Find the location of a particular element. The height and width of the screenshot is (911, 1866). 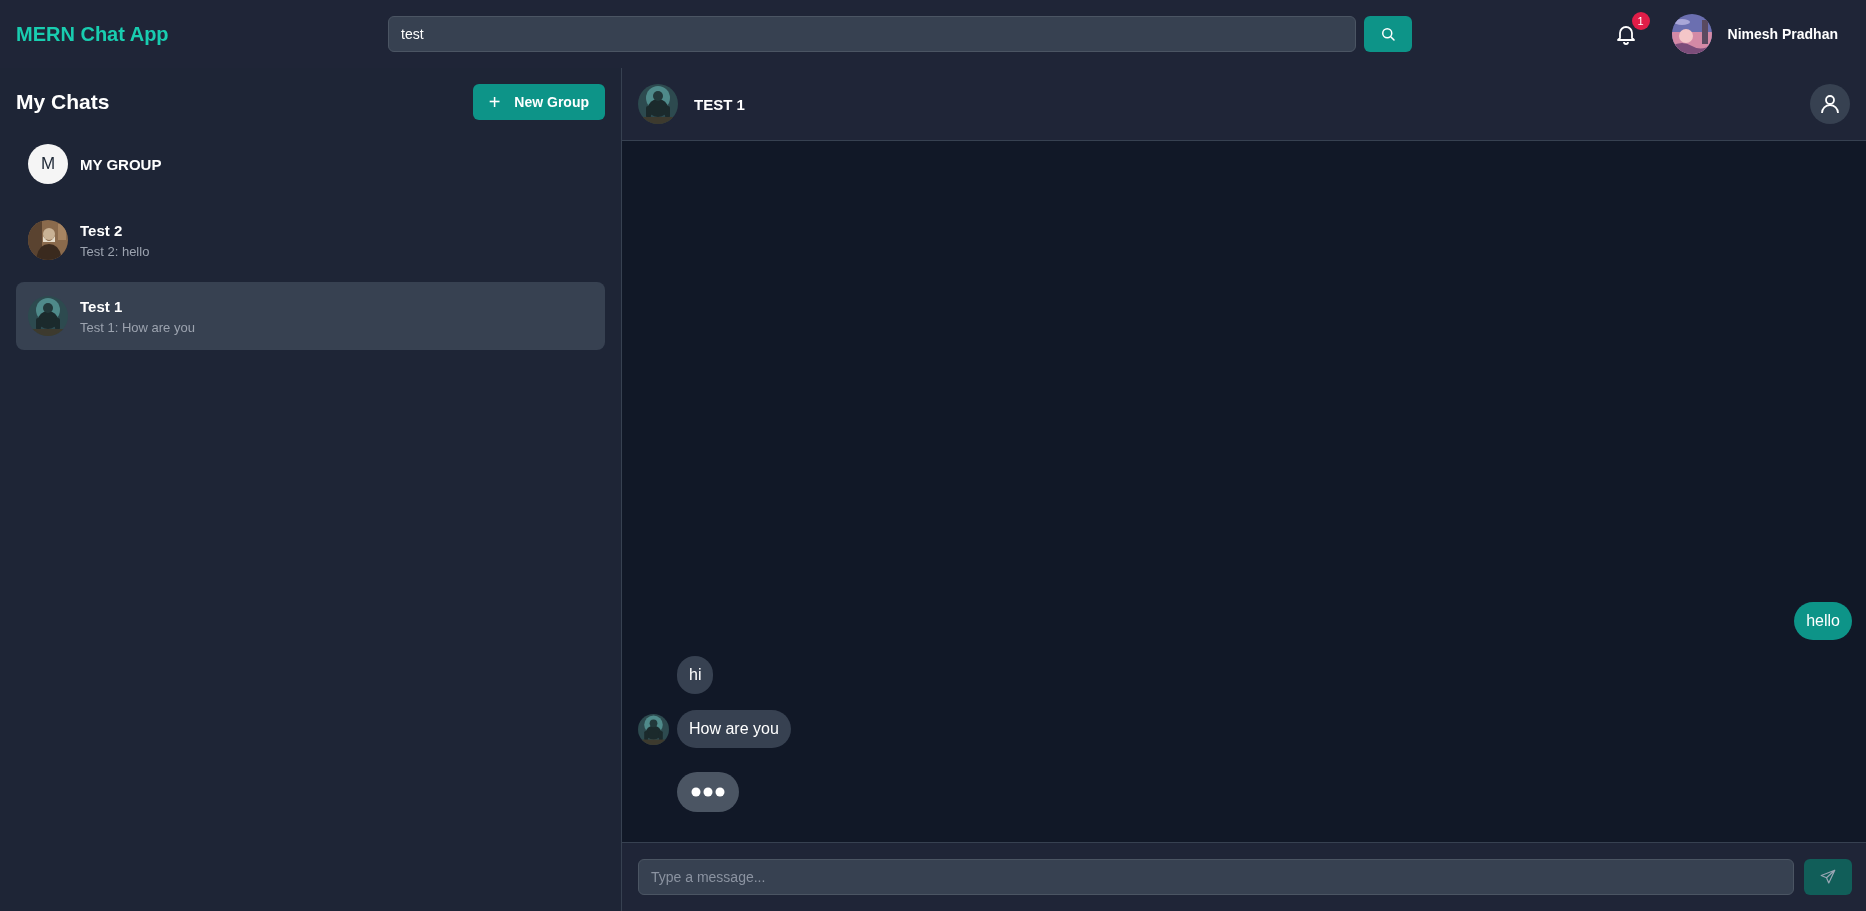

send-icon is located at coordinates (1828, 877).